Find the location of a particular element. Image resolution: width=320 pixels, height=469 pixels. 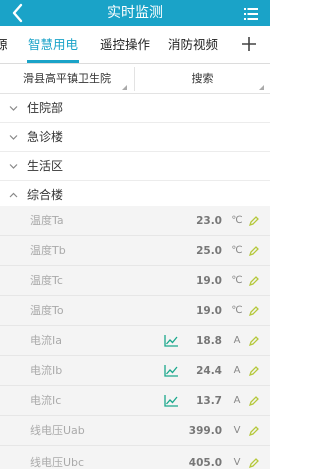

reading-name: 线电压Uab is located at coordinates (57, 430).